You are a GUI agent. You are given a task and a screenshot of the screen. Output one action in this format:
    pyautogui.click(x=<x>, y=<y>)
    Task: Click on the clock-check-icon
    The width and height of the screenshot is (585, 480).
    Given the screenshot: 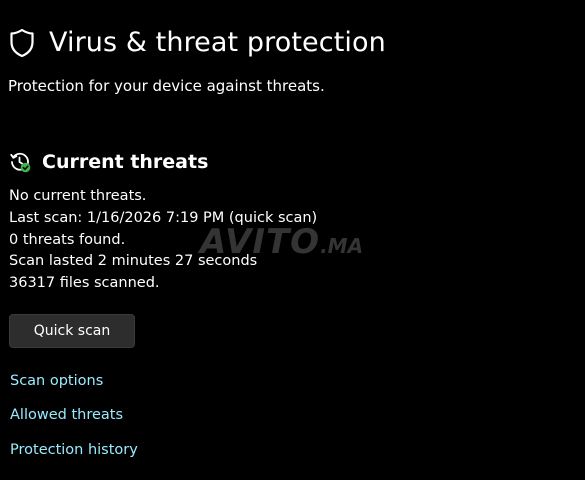 What is the action you would take?
    pyautogui.click(x=20, y=162)
    